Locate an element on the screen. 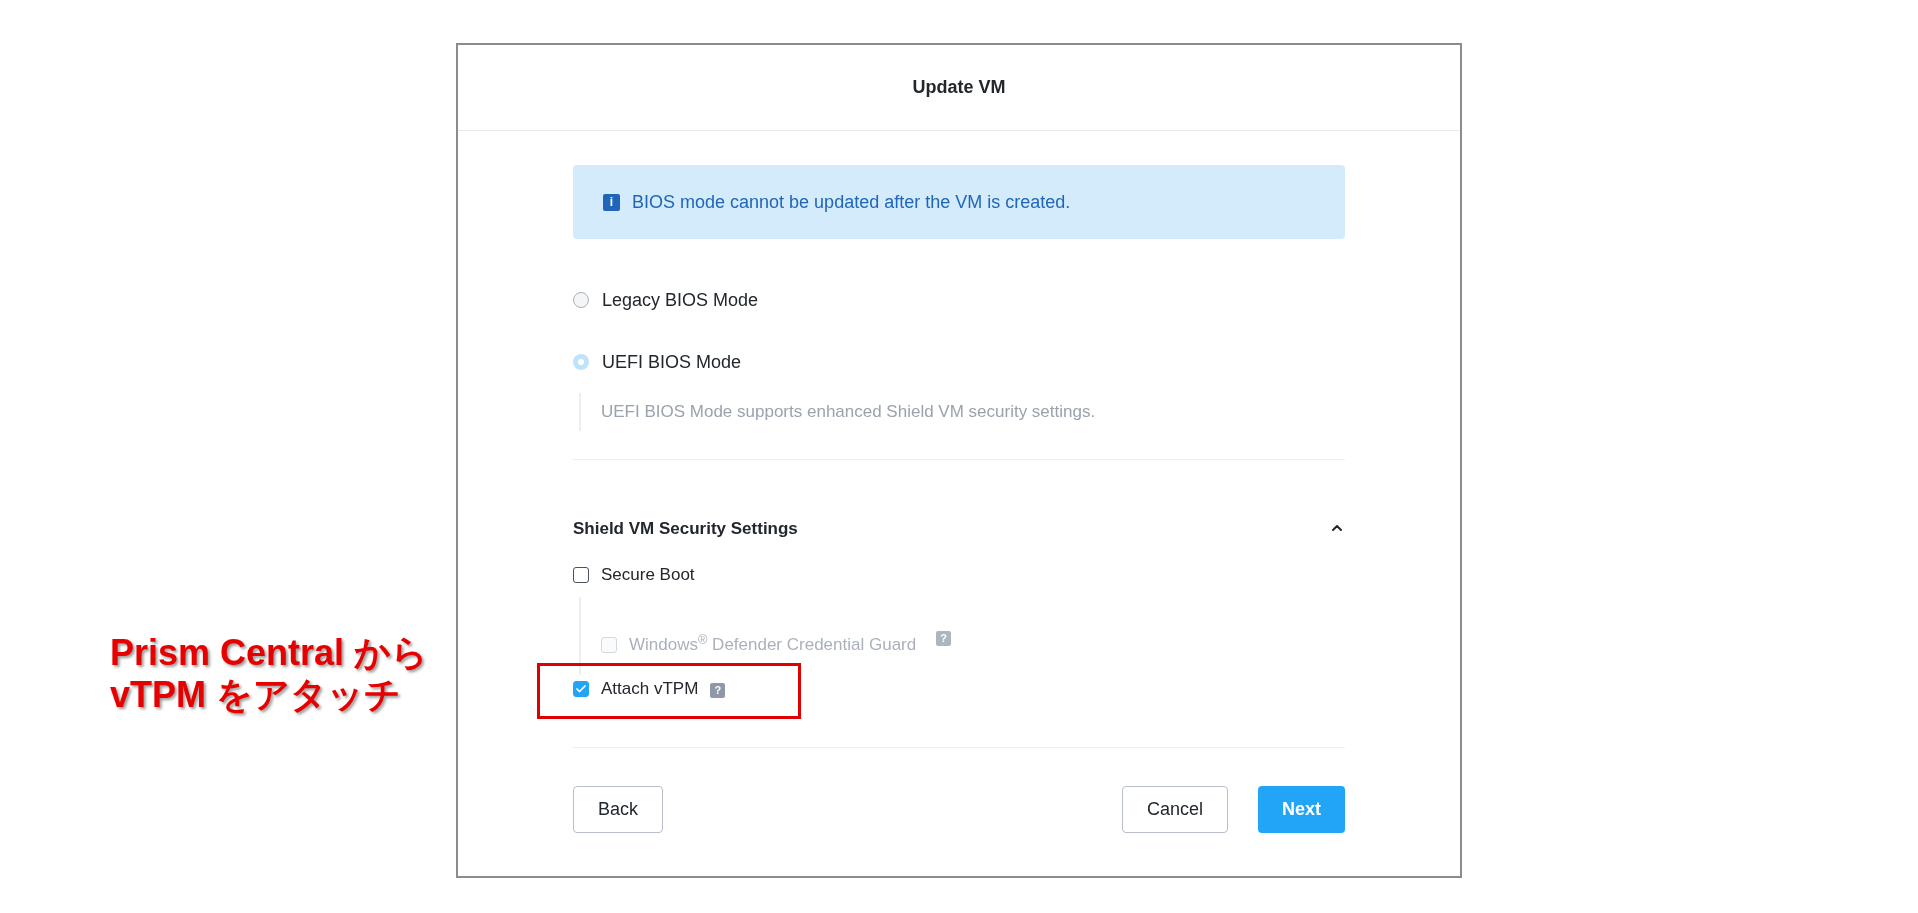 The height and width of the screenshot is (913, 1918). checkbox-label: Attach vTPM is located at coordinates (650, 689).